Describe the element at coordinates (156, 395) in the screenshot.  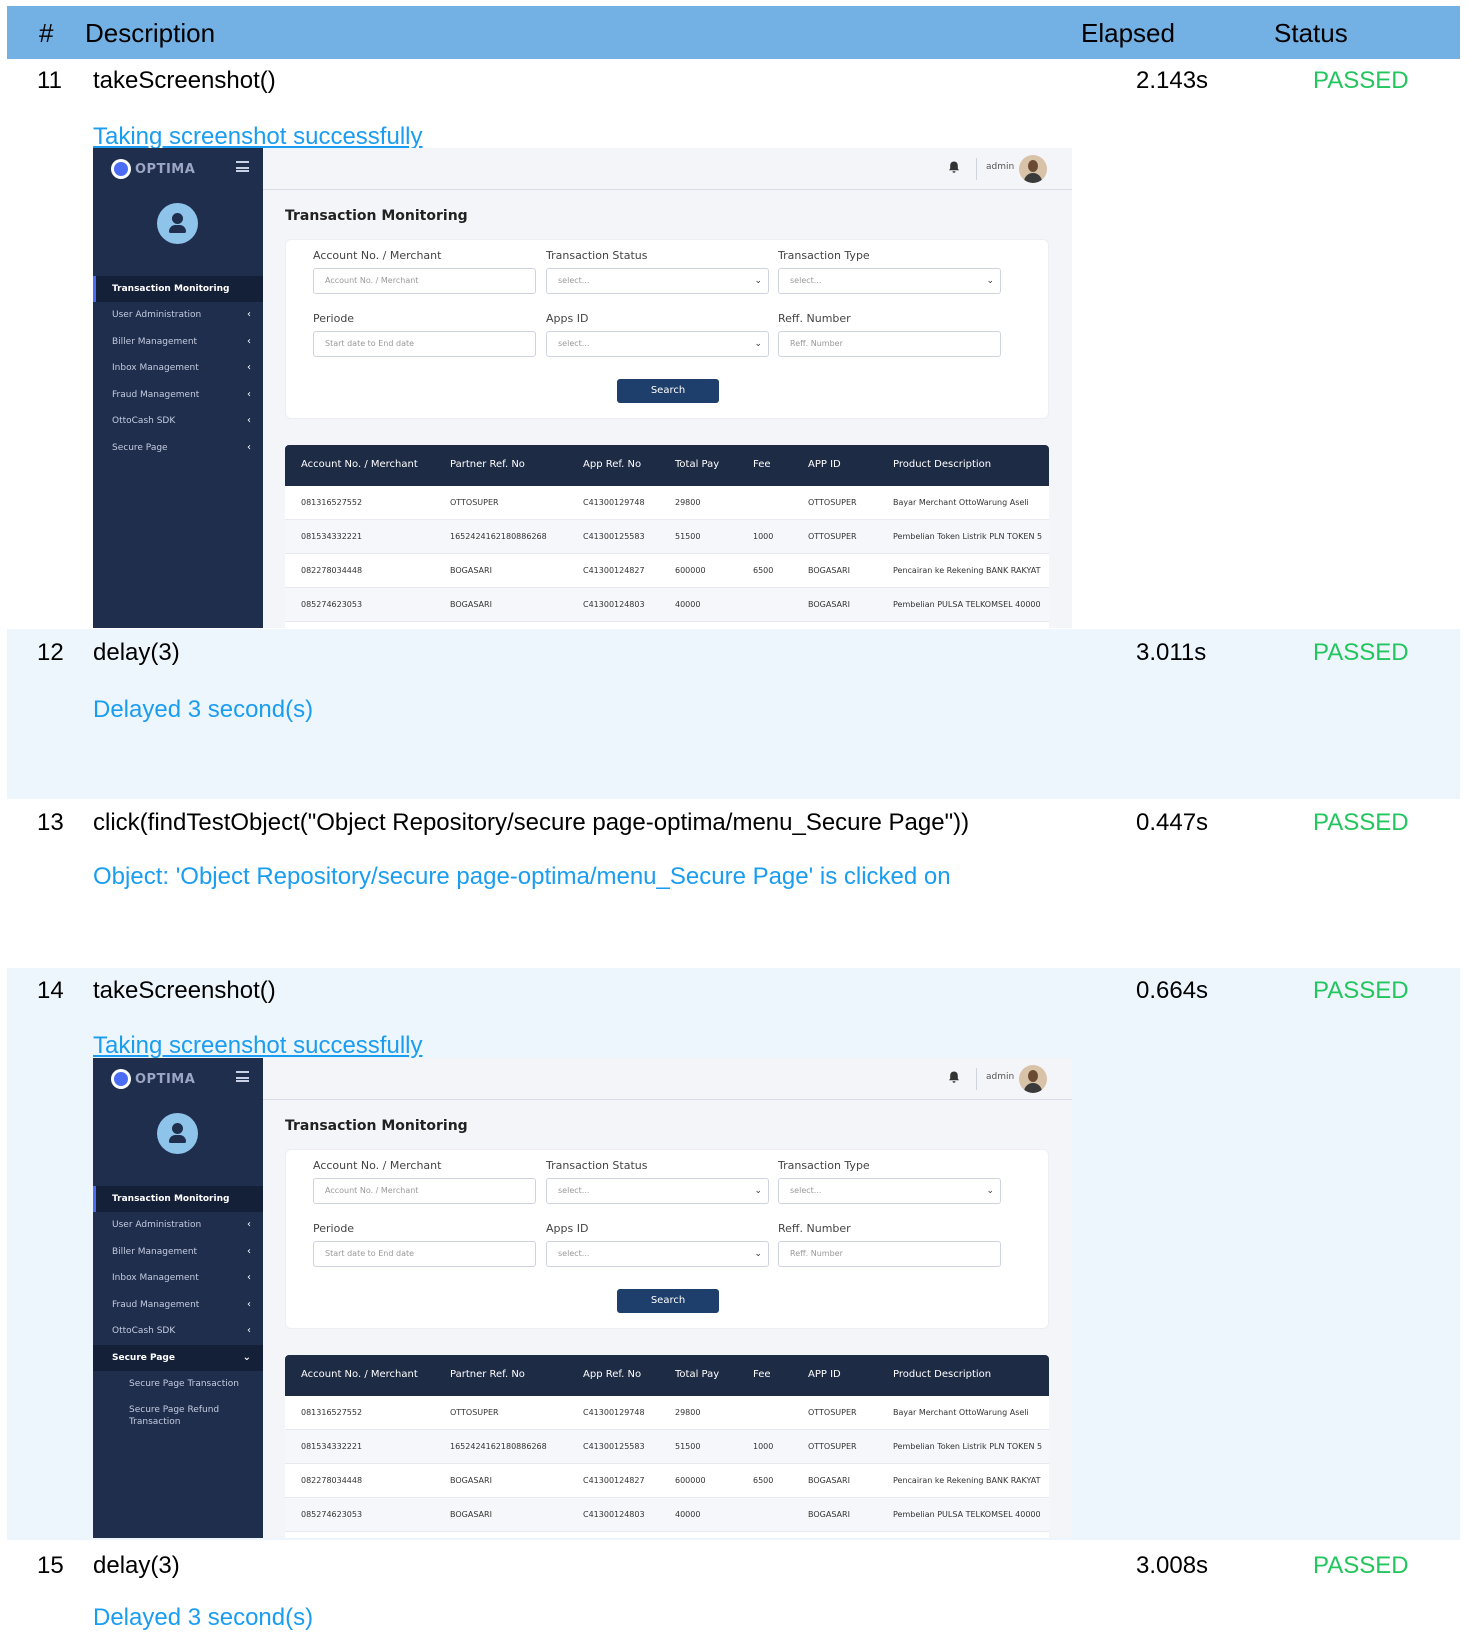
I see `menu-label: Fraud Management` at that location.